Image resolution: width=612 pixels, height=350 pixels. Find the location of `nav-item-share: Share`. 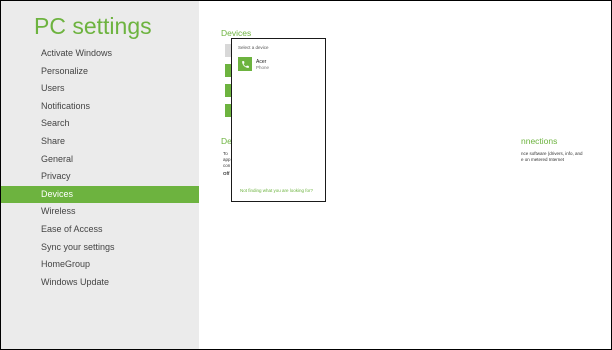

nav-item-share: Share is located at coordinates (100, 142).